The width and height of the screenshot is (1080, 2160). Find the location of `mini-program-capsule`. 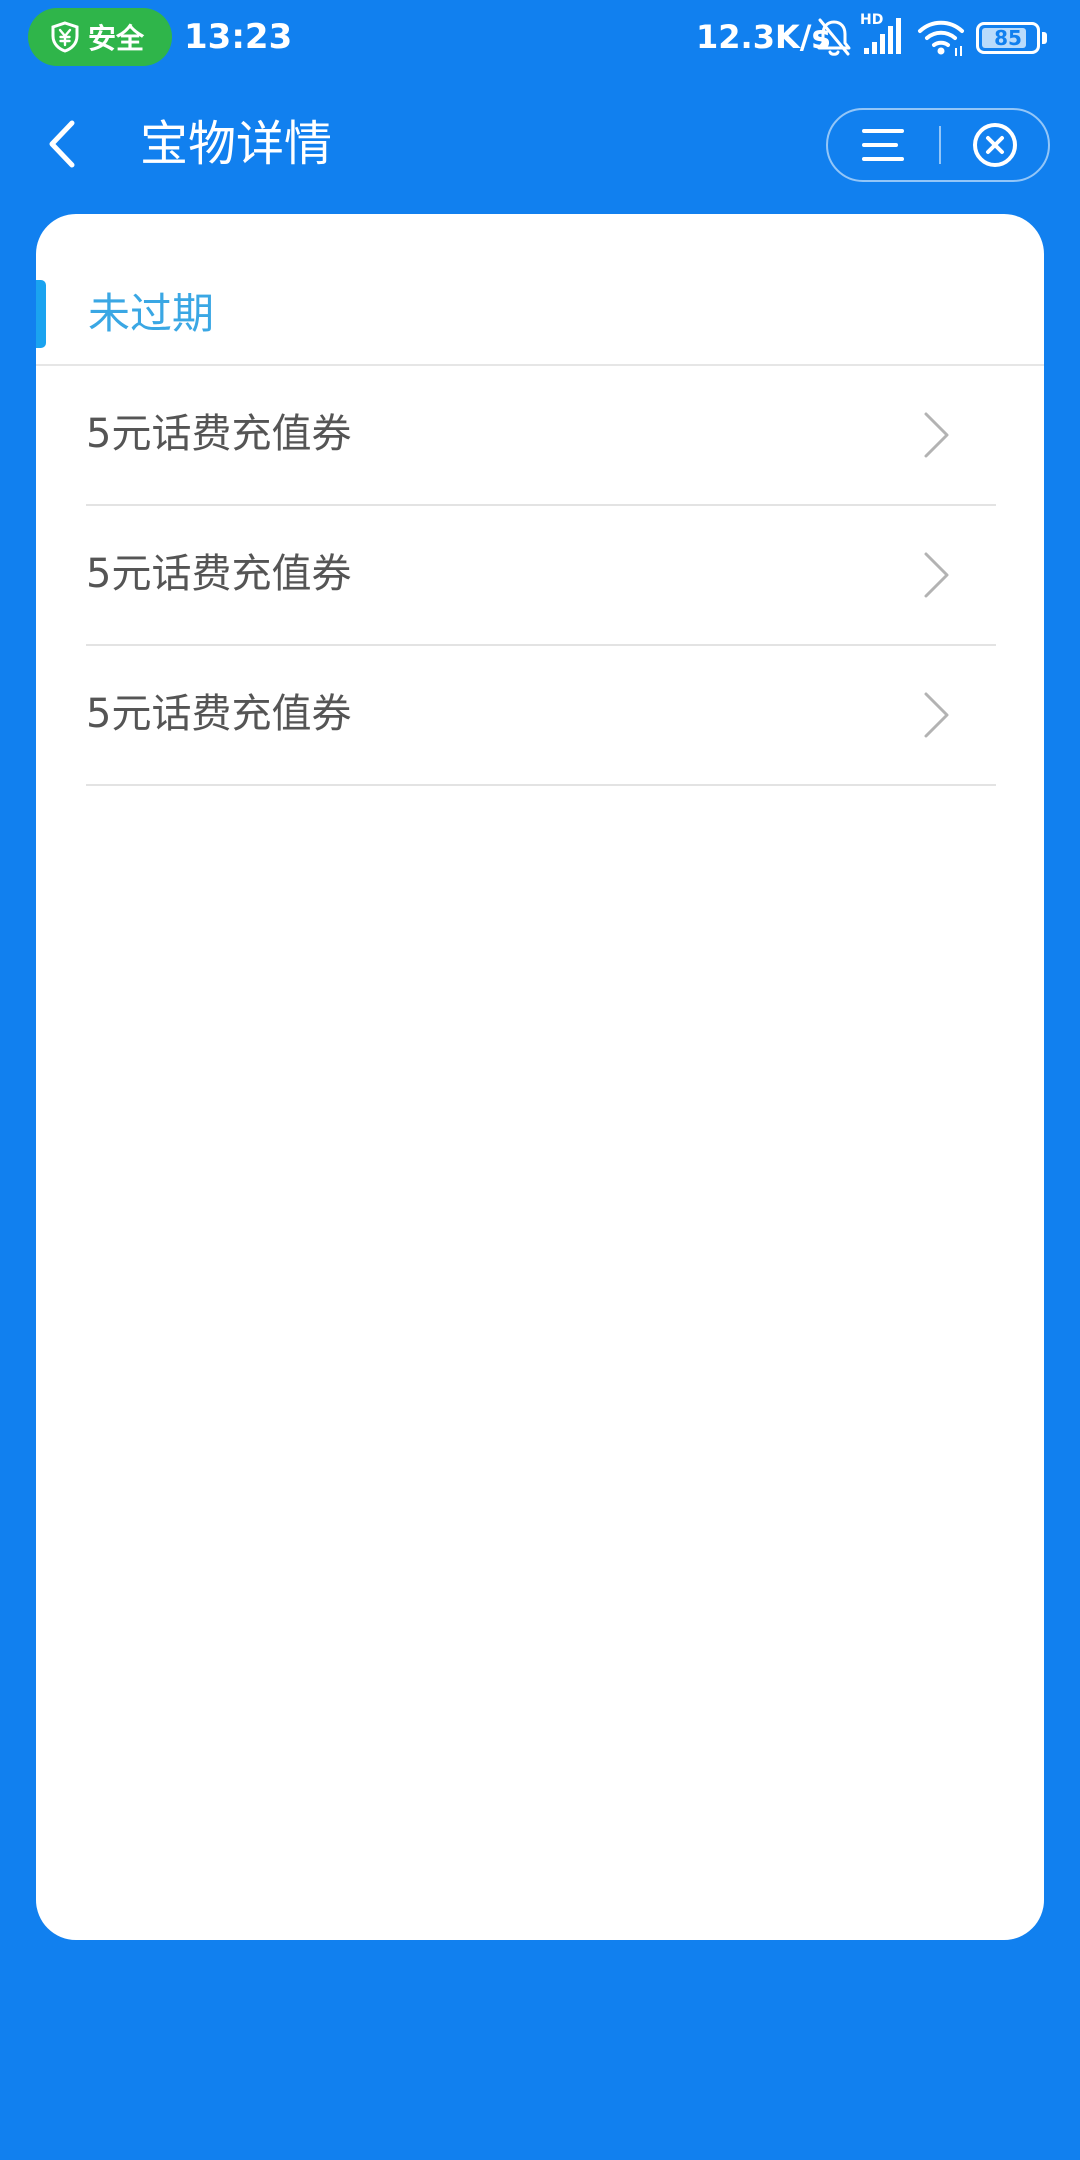

mini-program-capsule is located at coordinates (938, 145).